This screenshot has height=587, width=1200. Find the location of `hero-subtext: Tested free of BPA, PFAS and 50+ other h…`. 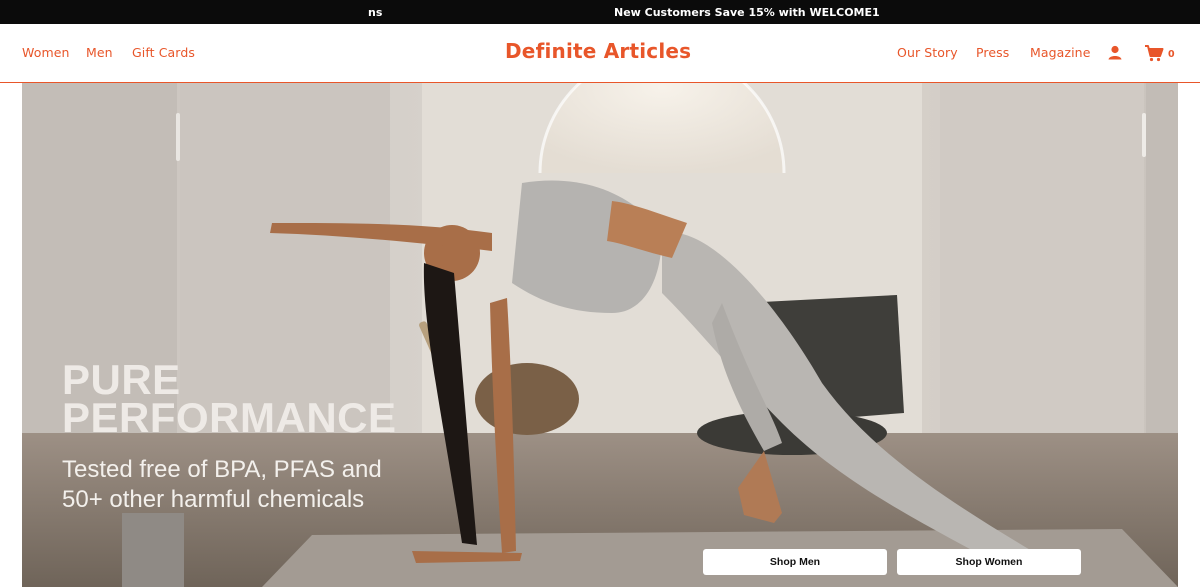

hero-subtext: Tested free of BPA, PFAS and 50+ other h… is located at coordinates (222, 484).